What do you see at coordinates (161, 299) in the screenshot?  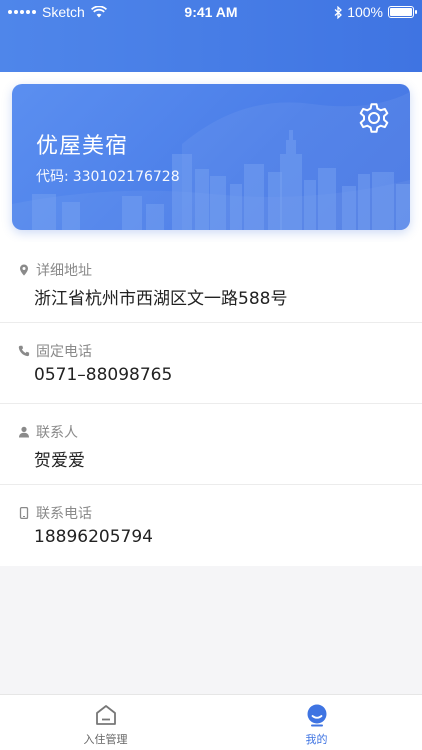 I see `address-value: 浙江省杭州市西湖区文一路588号` at bounding box center [161, 299].